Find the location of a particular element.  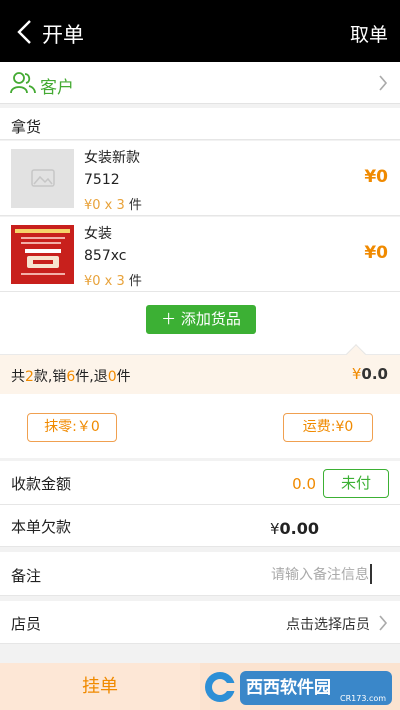

page-title: 开单 is located at coordinates (63, 35).